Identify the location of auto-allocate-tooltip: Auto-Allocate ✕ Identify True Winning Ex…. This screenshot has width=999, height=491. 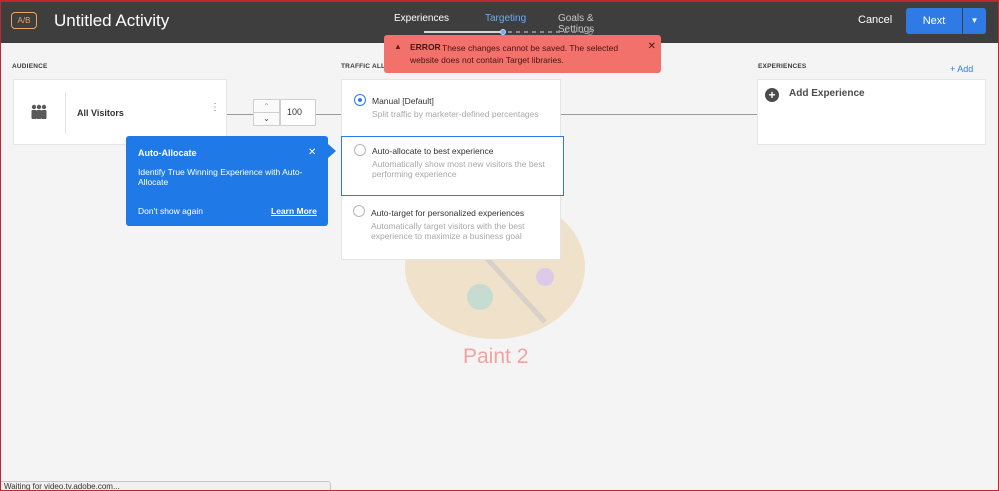
(231, 181).